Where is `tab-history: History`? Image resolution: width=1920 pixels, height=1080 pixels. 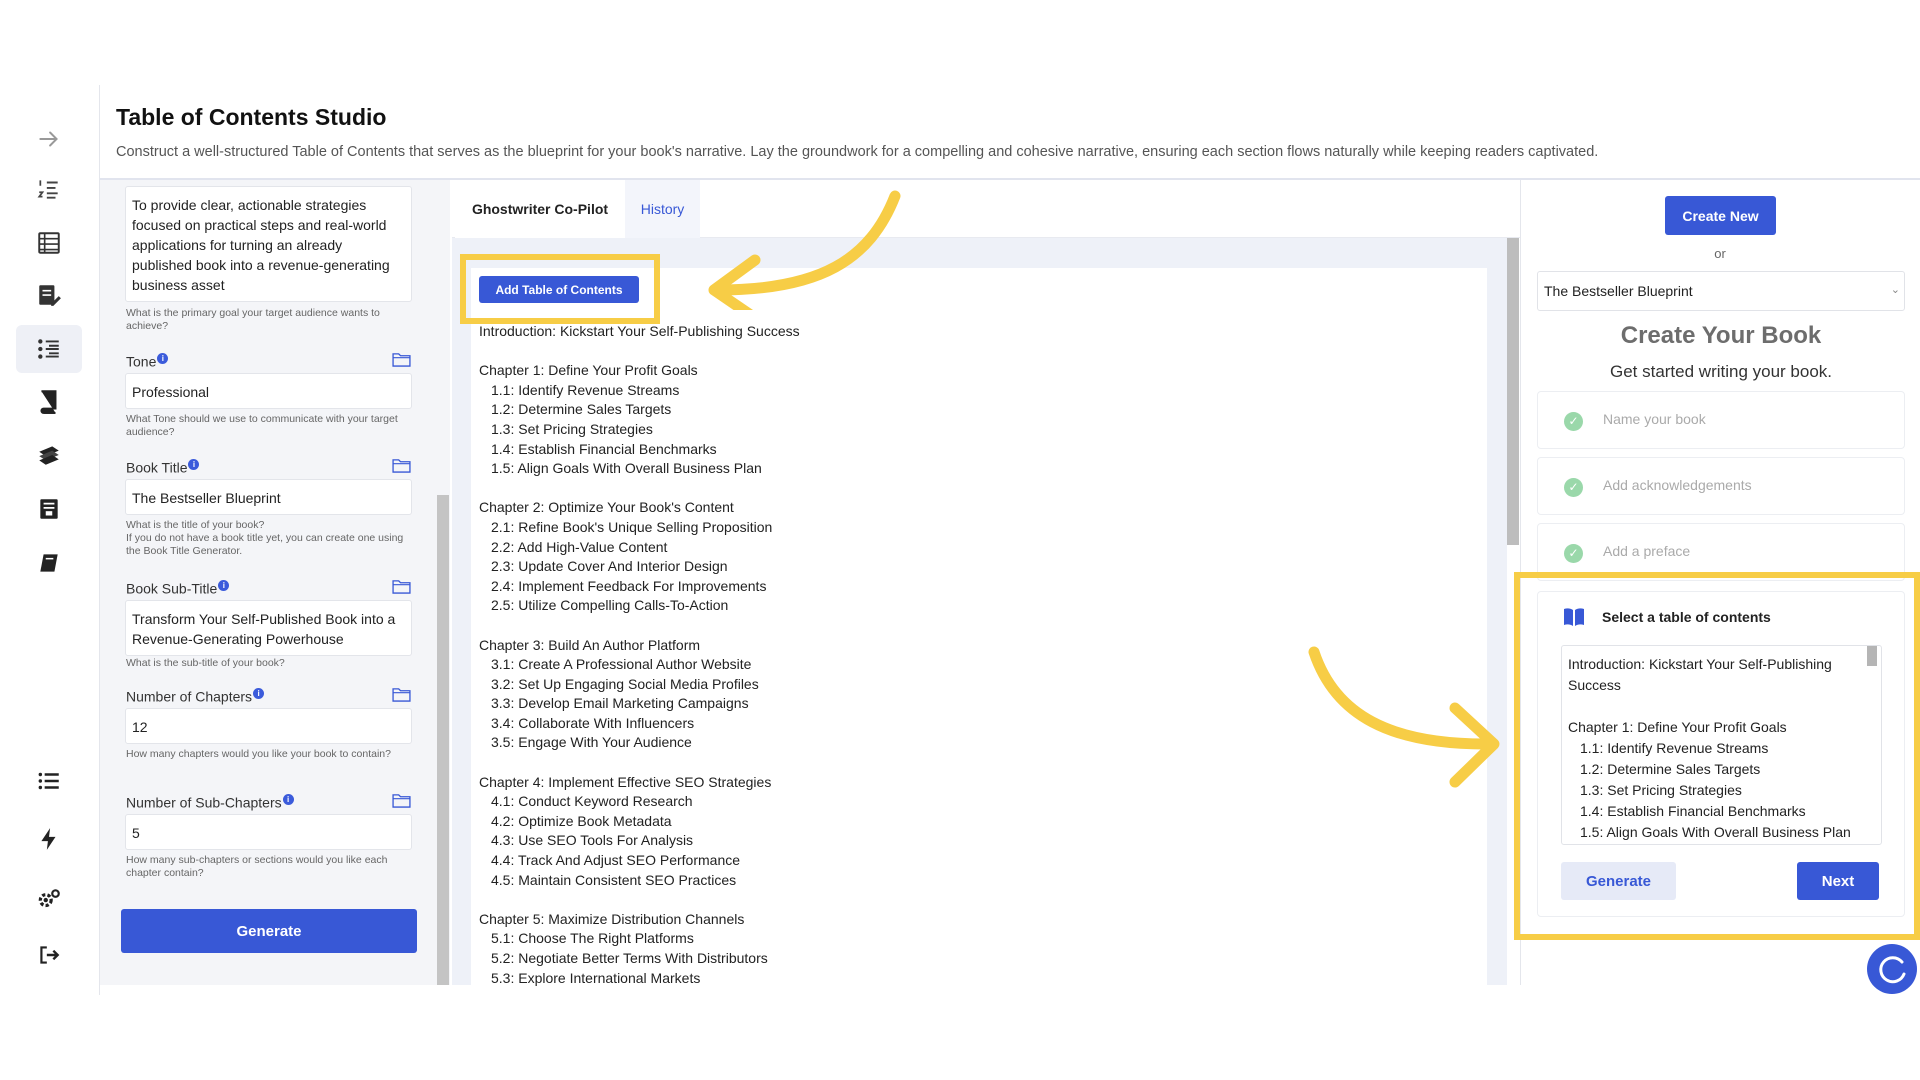 tab-history: History is located at coordinates (662, 209).